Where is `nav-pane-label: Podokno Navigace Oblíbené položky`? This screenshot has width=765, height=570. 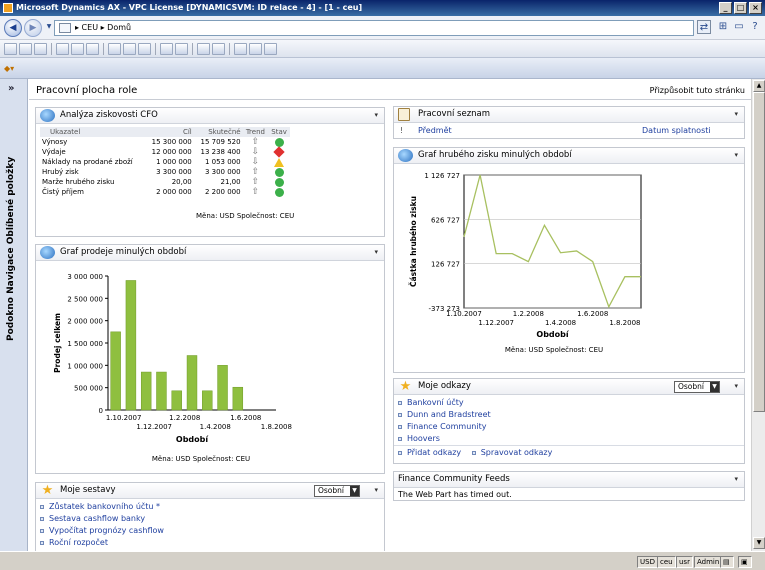 nav-pane-label: Podokno Navigace Oblíbené položky is located at coordinates (11, 249).